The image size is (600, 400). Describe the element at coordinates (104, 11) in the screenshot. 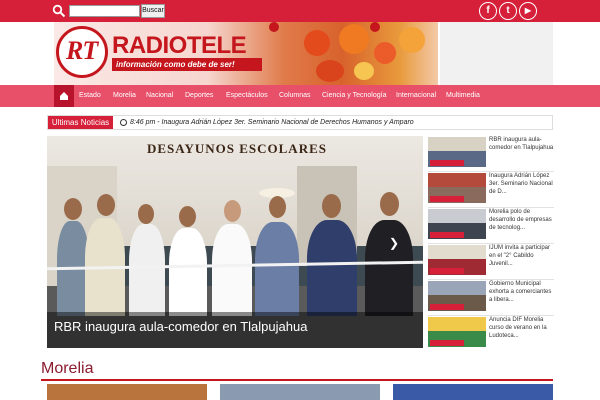

I see `search-input` at that location.